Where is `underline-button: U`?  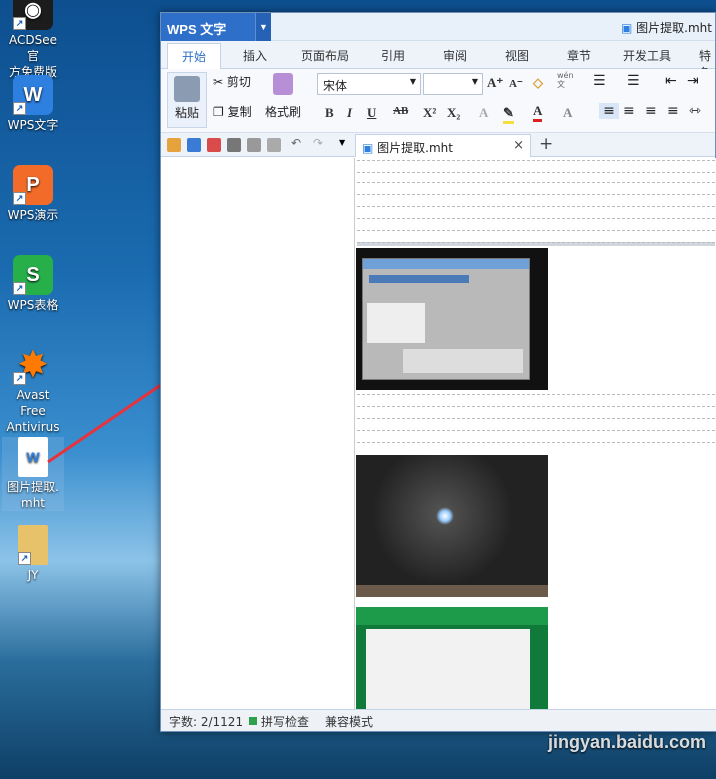
underline-button: U is located at coordinates (371, 113).